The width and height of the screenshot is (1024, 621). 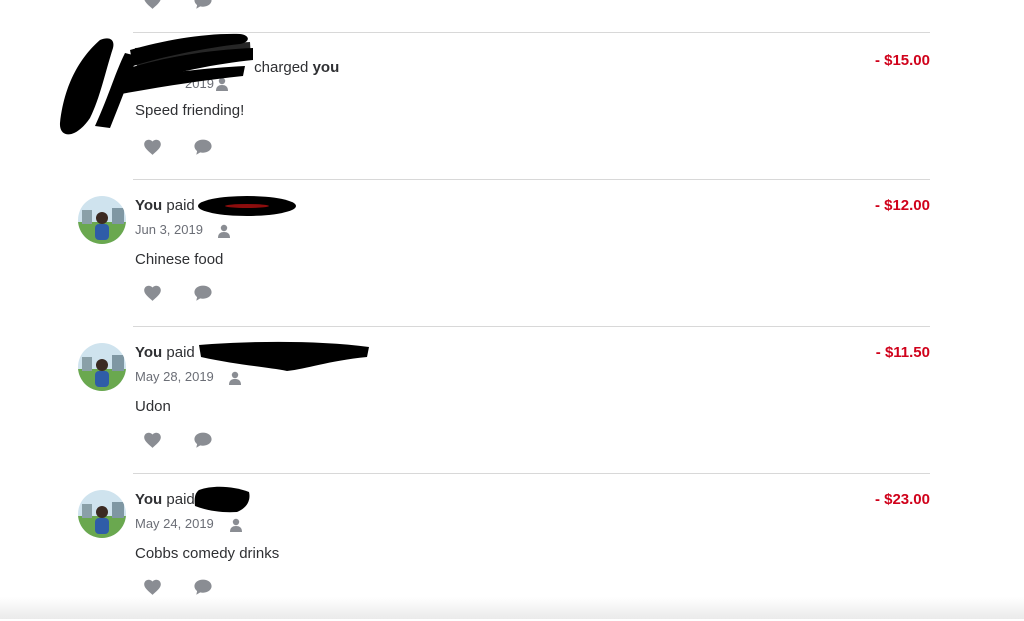 What do you see at coordinates (153, 406) in the screenshot?
I see `transaction-note: Udon` at bounding box center [153, 406].